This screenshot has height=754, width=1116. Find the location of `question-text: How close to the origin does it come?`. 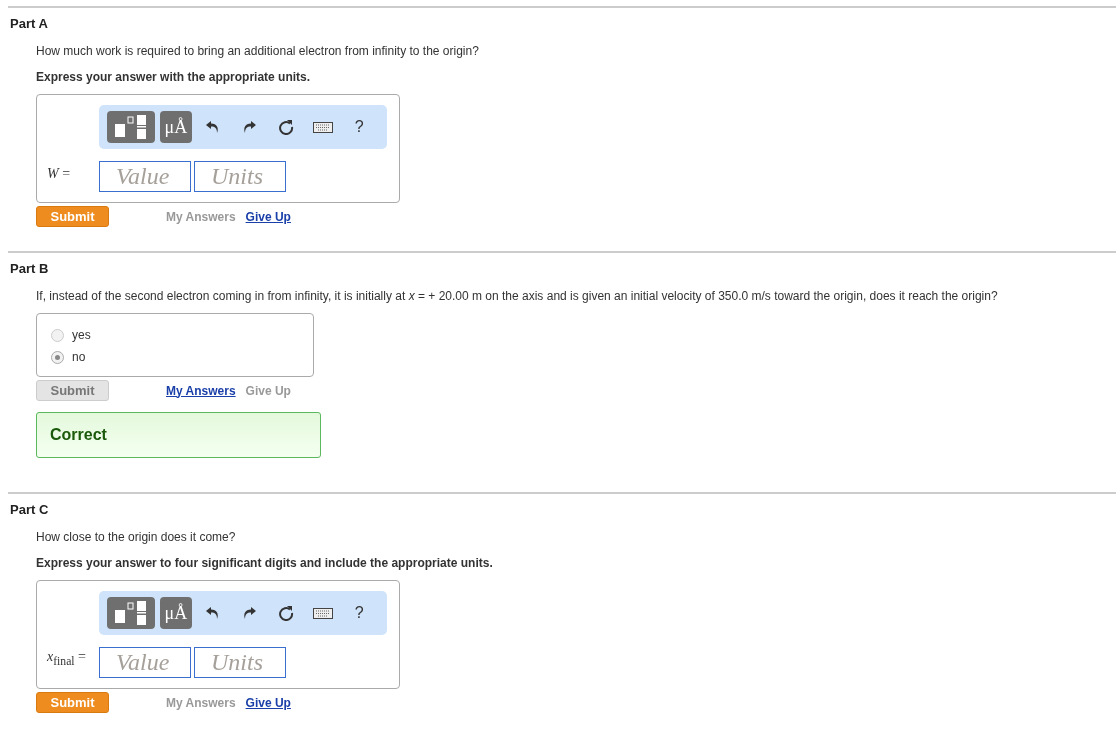

question-text: How close to the origin does it come? is located at coordinates (136, 537).